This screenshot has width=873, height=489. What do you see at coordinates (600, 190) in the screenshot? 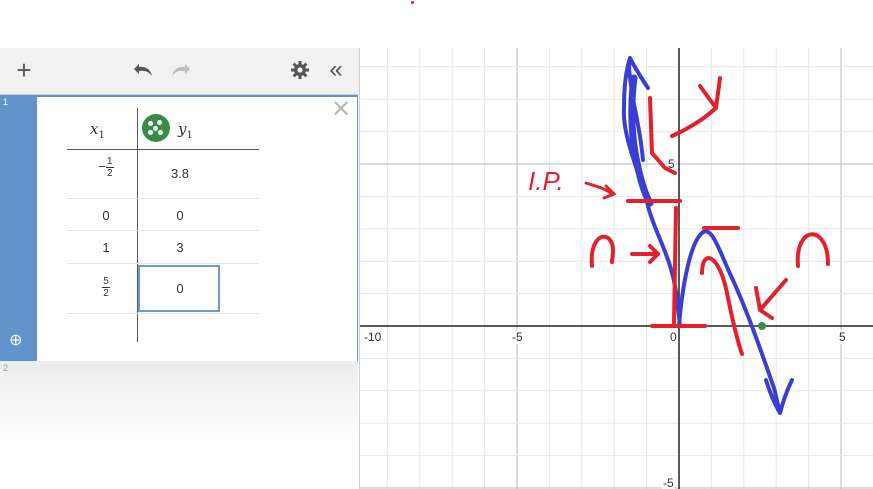
I see `red-arrow-ip` at bounding box center [600, 190].